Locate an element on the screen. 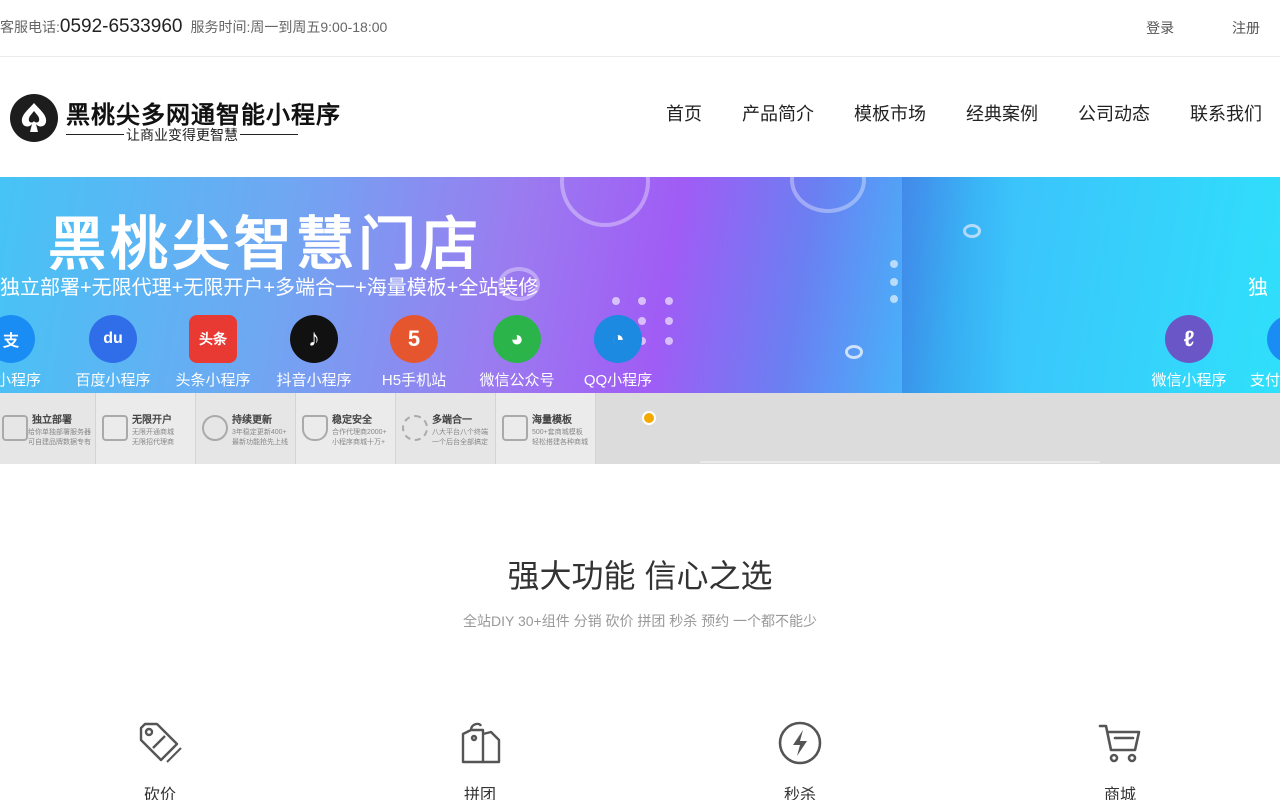 This screenshot has height=800, width=1280. feature-item: 独立部署 给你单独部署服务器 可自建品牌数据专有 is located at coordinates (48, 428).